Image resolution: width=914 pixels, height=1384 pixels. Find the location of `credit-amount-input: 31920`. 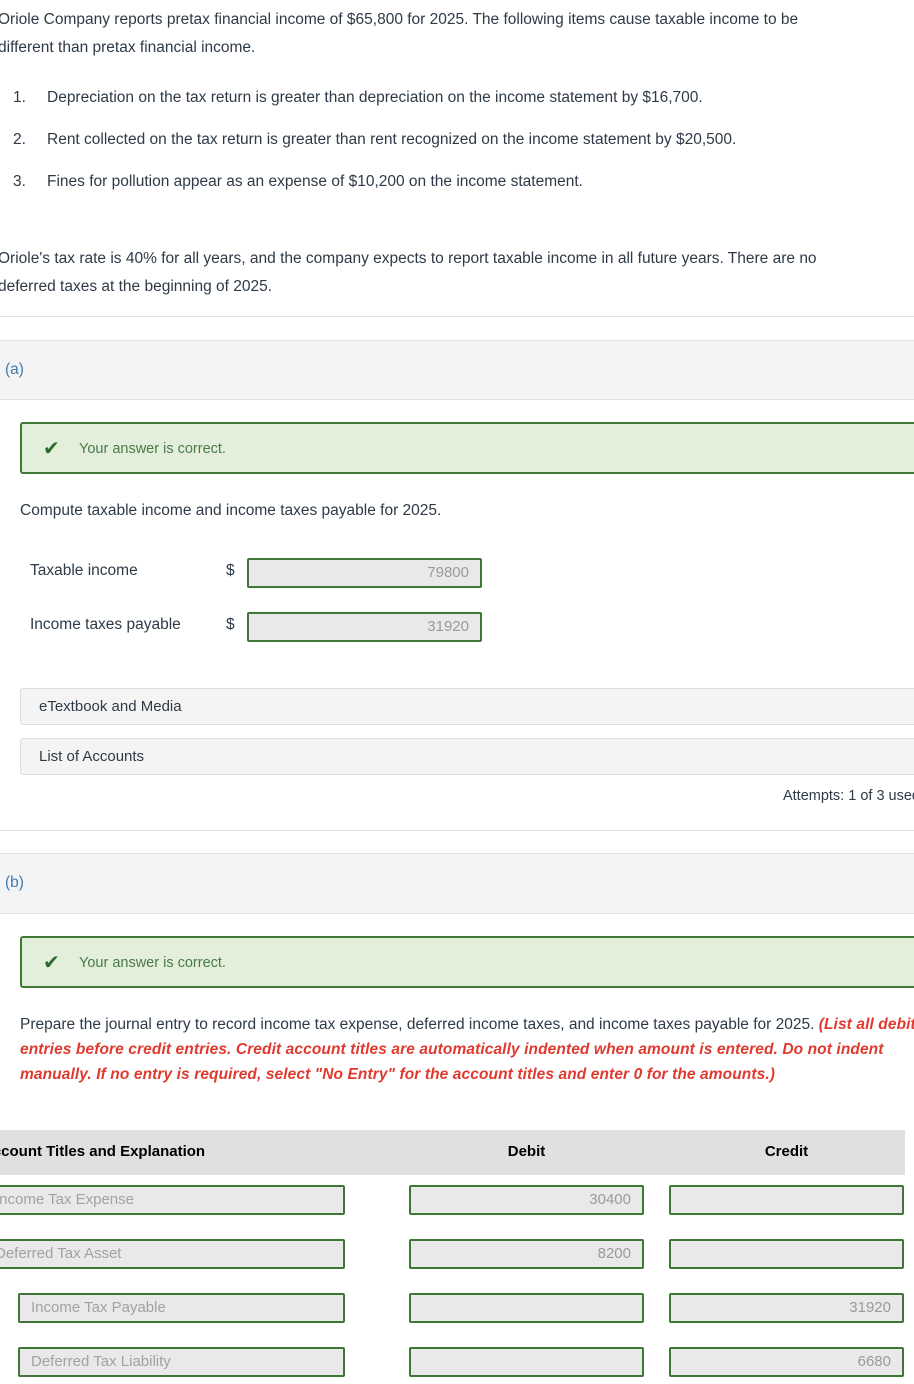

credit-amount-input: 31920 is located at coordinates (786, 1308).